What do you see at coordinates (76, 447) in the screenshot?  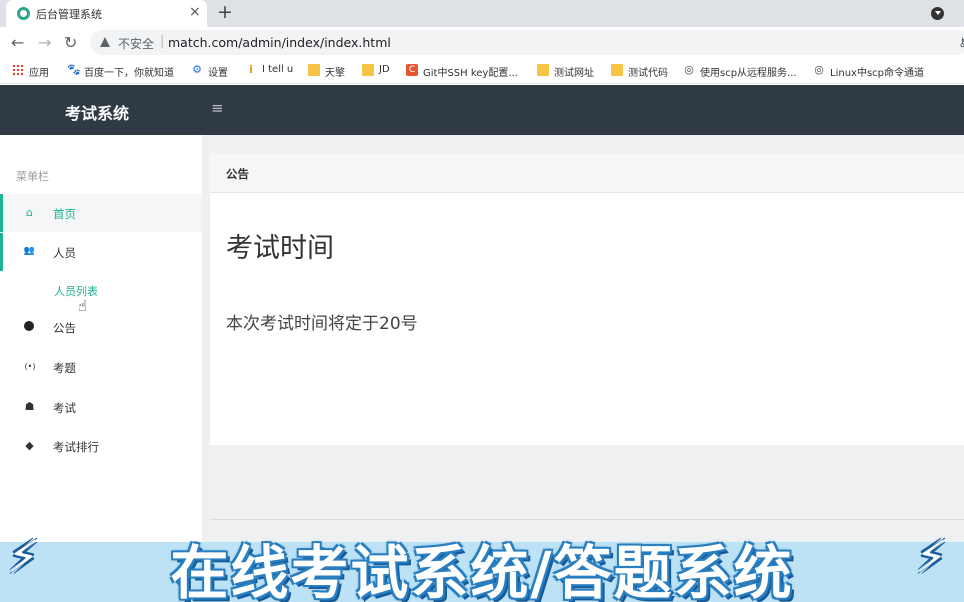 I see `sidebar-item-label: 考试排行` at bounding box center [76, 447].